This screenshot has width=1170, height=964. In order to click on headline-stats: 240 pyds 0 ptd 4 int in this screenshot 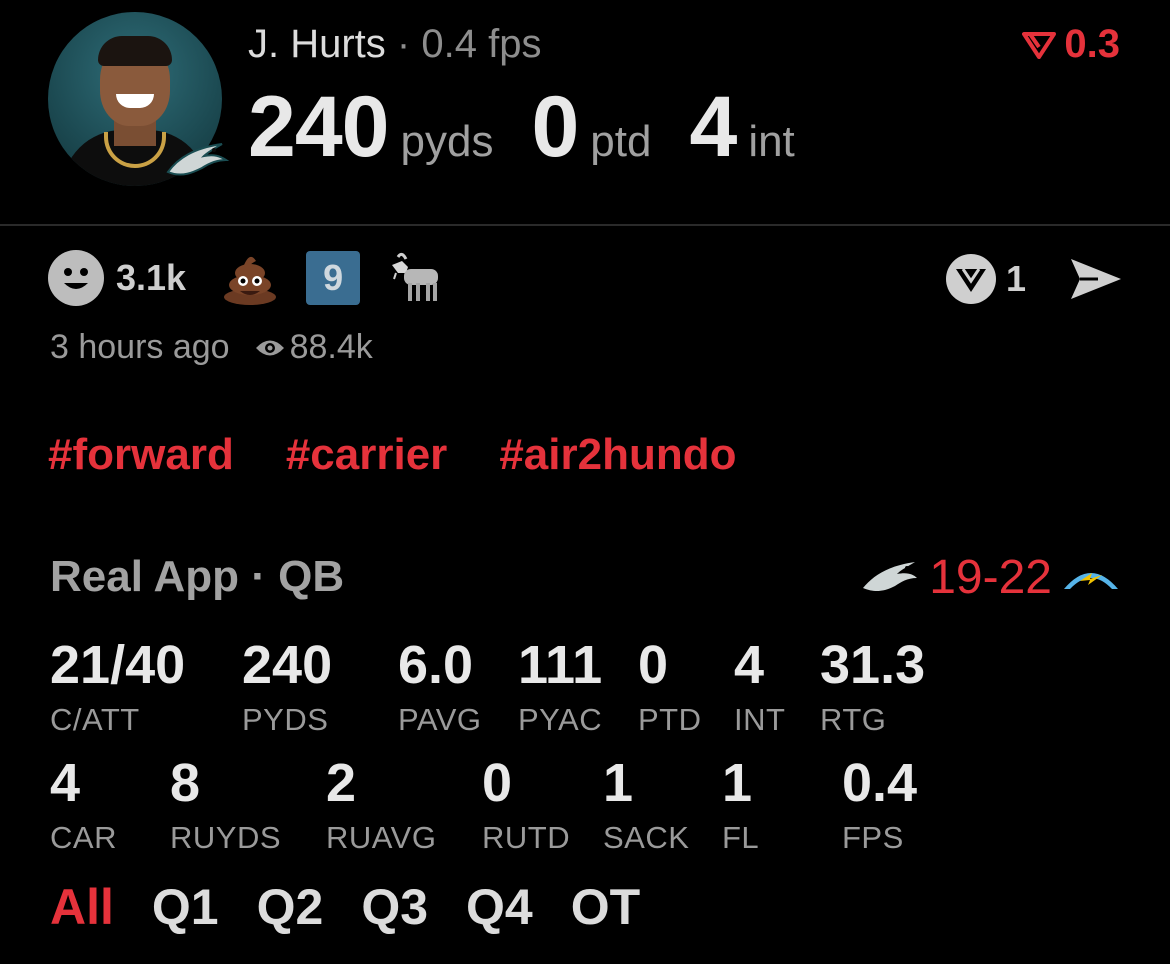, I will do `click(540, 127)`.